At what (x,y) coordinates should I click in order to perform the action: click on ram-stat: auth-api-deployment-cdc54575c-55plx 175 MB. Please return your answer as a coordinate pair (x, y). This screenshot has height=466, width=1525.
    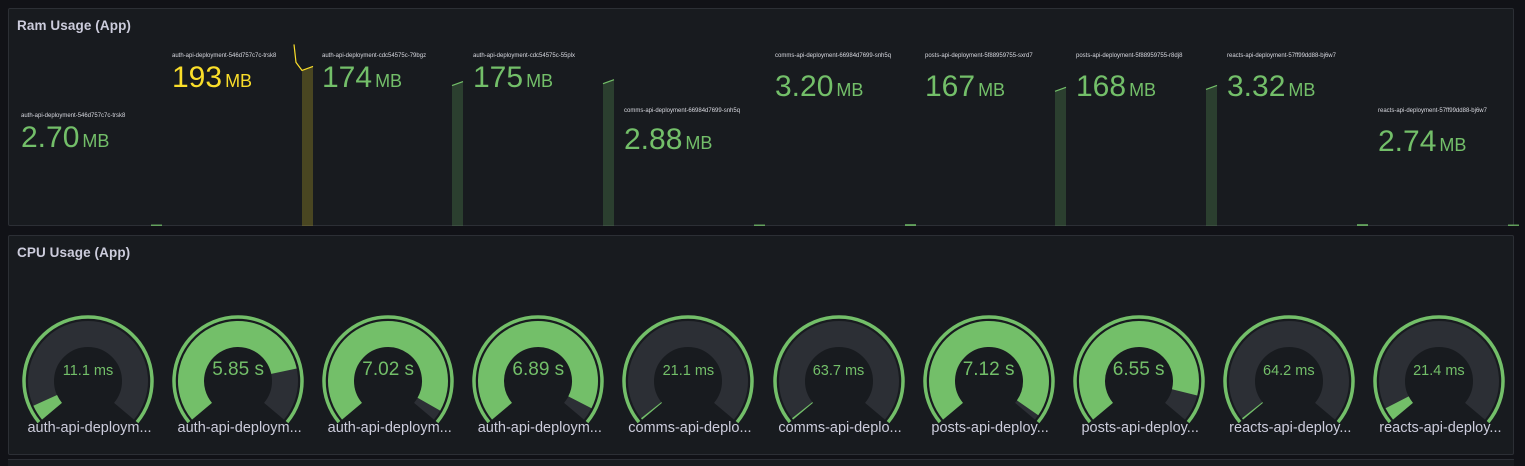
    Looking at the image, I should click on (544, 117).